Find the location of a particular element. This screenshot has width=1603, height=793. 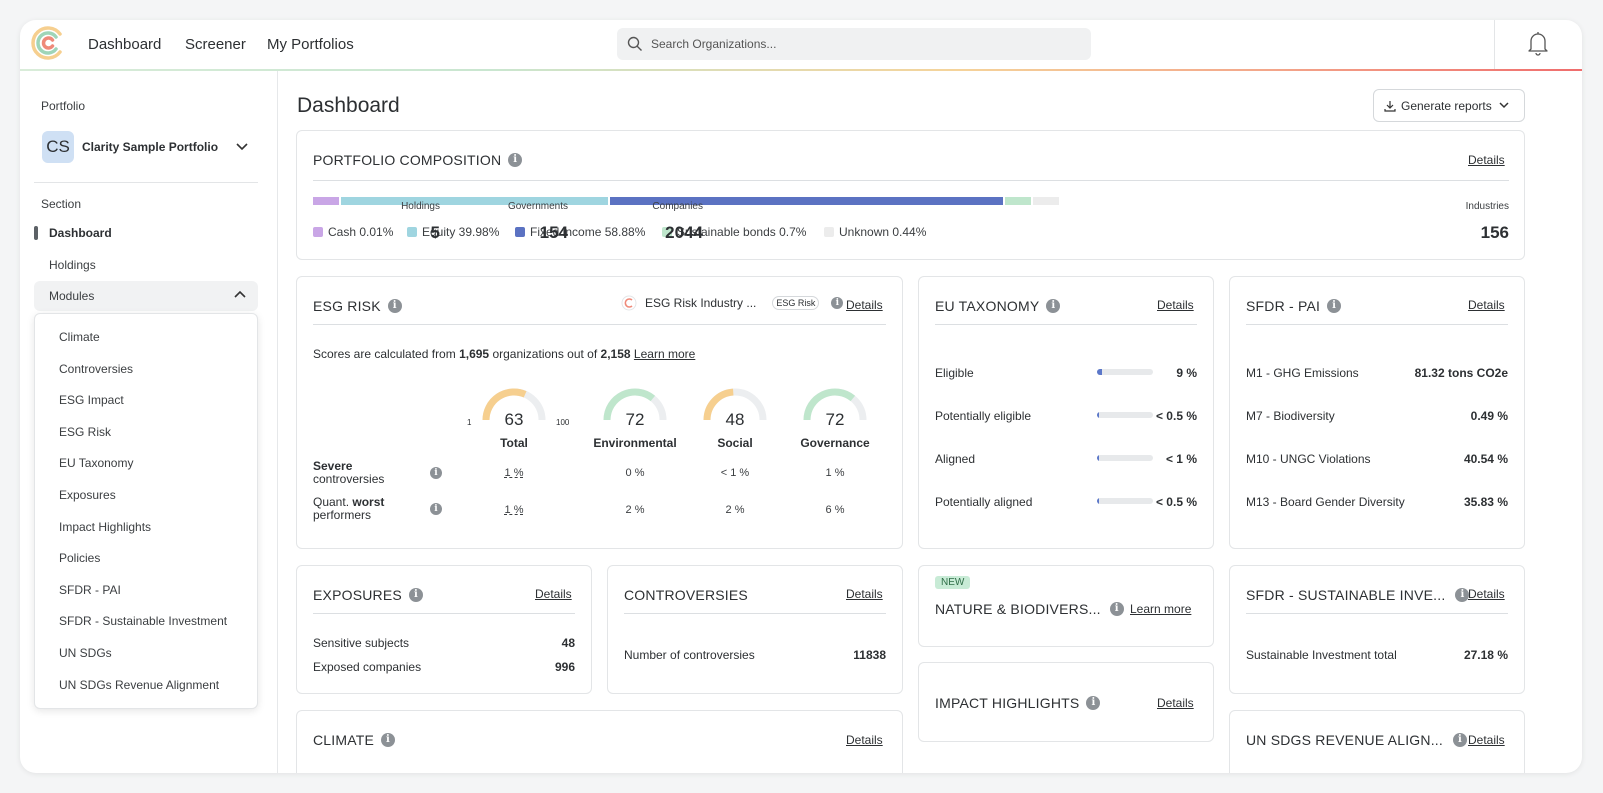

module-item-policies: Policies is located at coordinates (79, 558).